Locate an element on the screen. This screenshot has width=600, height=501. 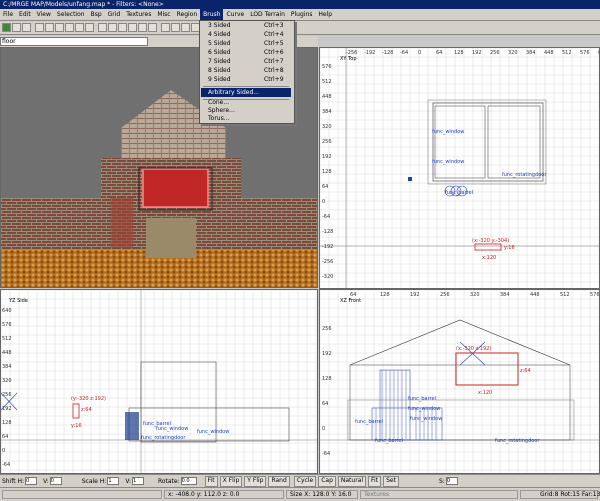
undo-icon is located at coordinates (26, 27).